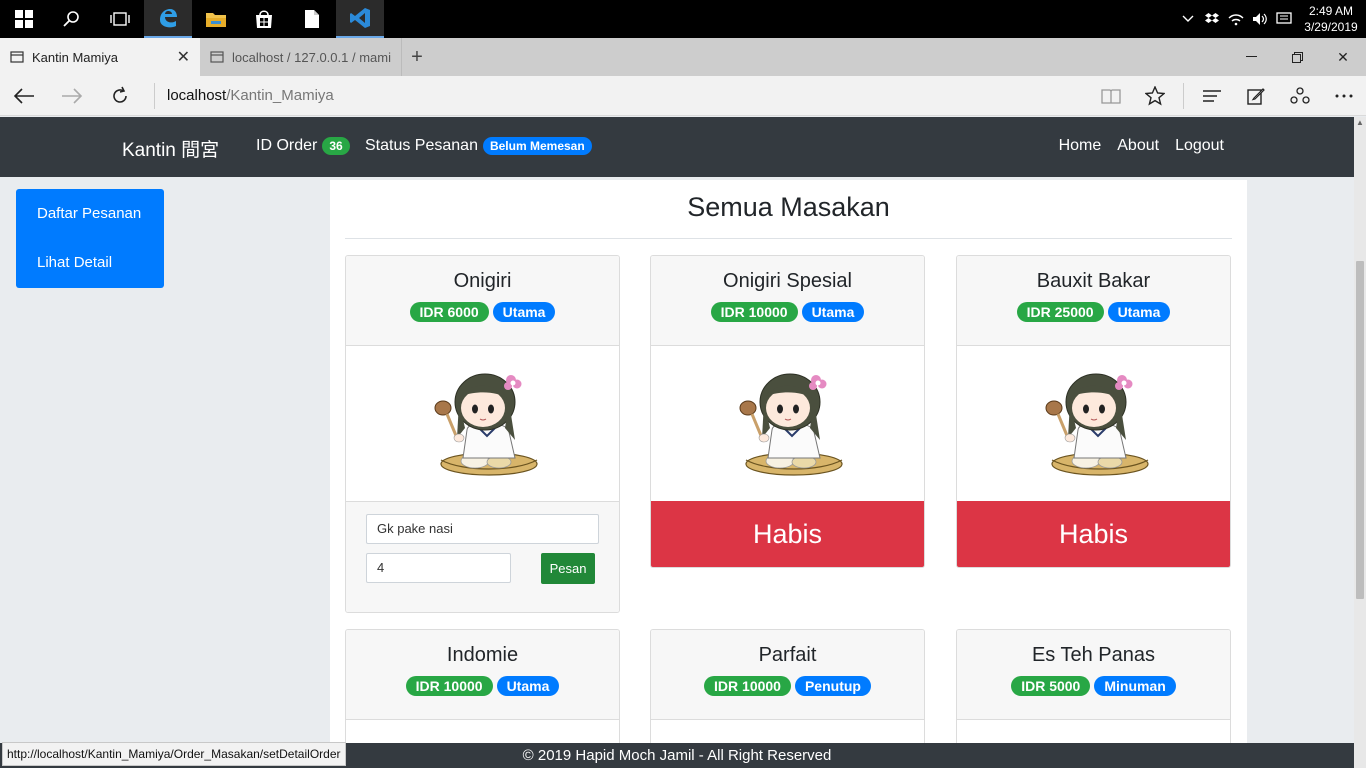 The image size is (1366, 768). I want to click on close-tab-icon: ✕, so click(183, 57).